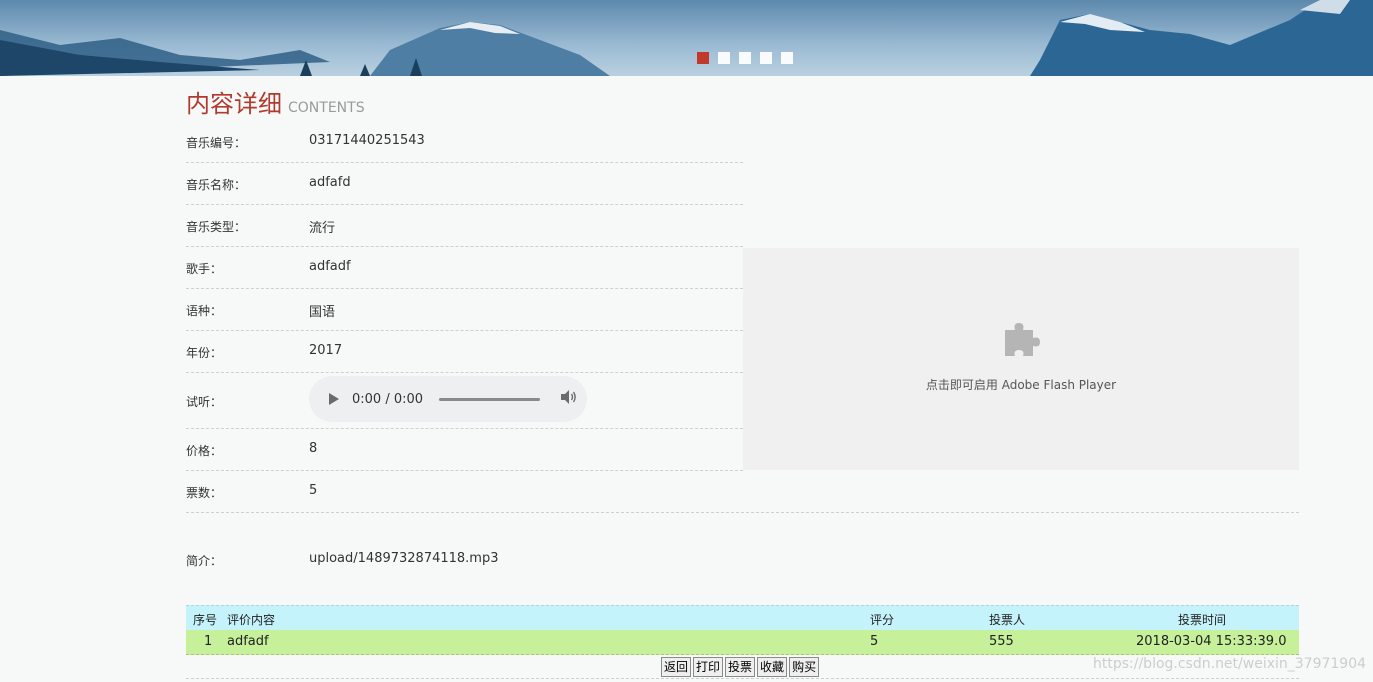 The image size is (1373, 682). Describe the element at coordinates (216, 143) in the screenshot. I see `detail-label: 音乐编号：` at that location.